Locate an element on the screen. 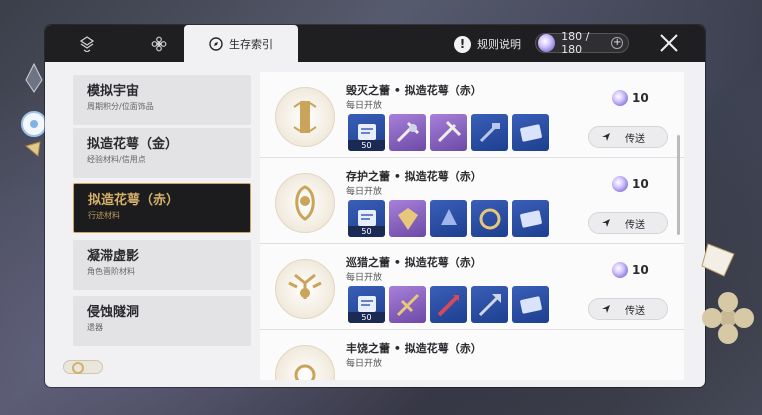 Image resolution: width=762 pixels, height=415 pixels. calyx-title: 巡猎之蕾 • 拟造花萼（赤） is located at coordinates (414, 262).